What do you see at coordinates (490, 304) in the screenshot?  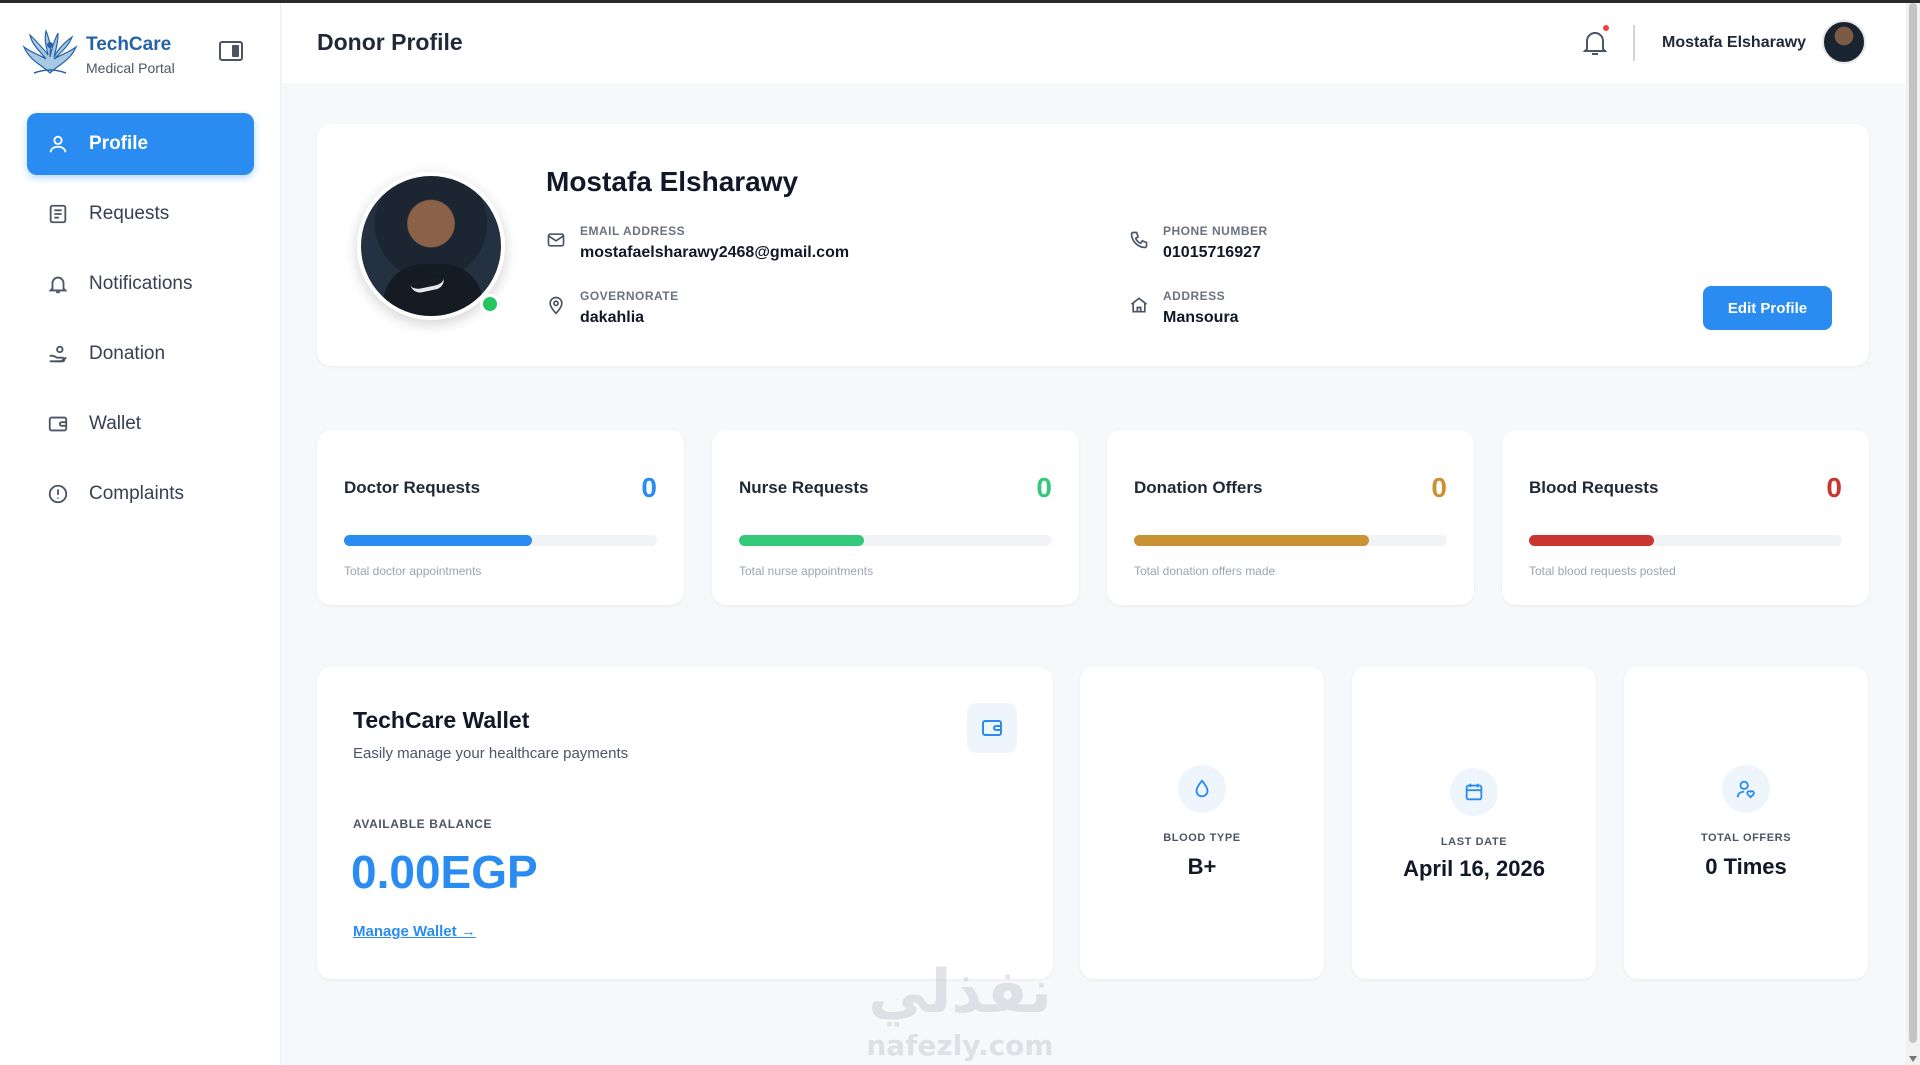 I see `online-status-dot` at bounding box center [490, 304].